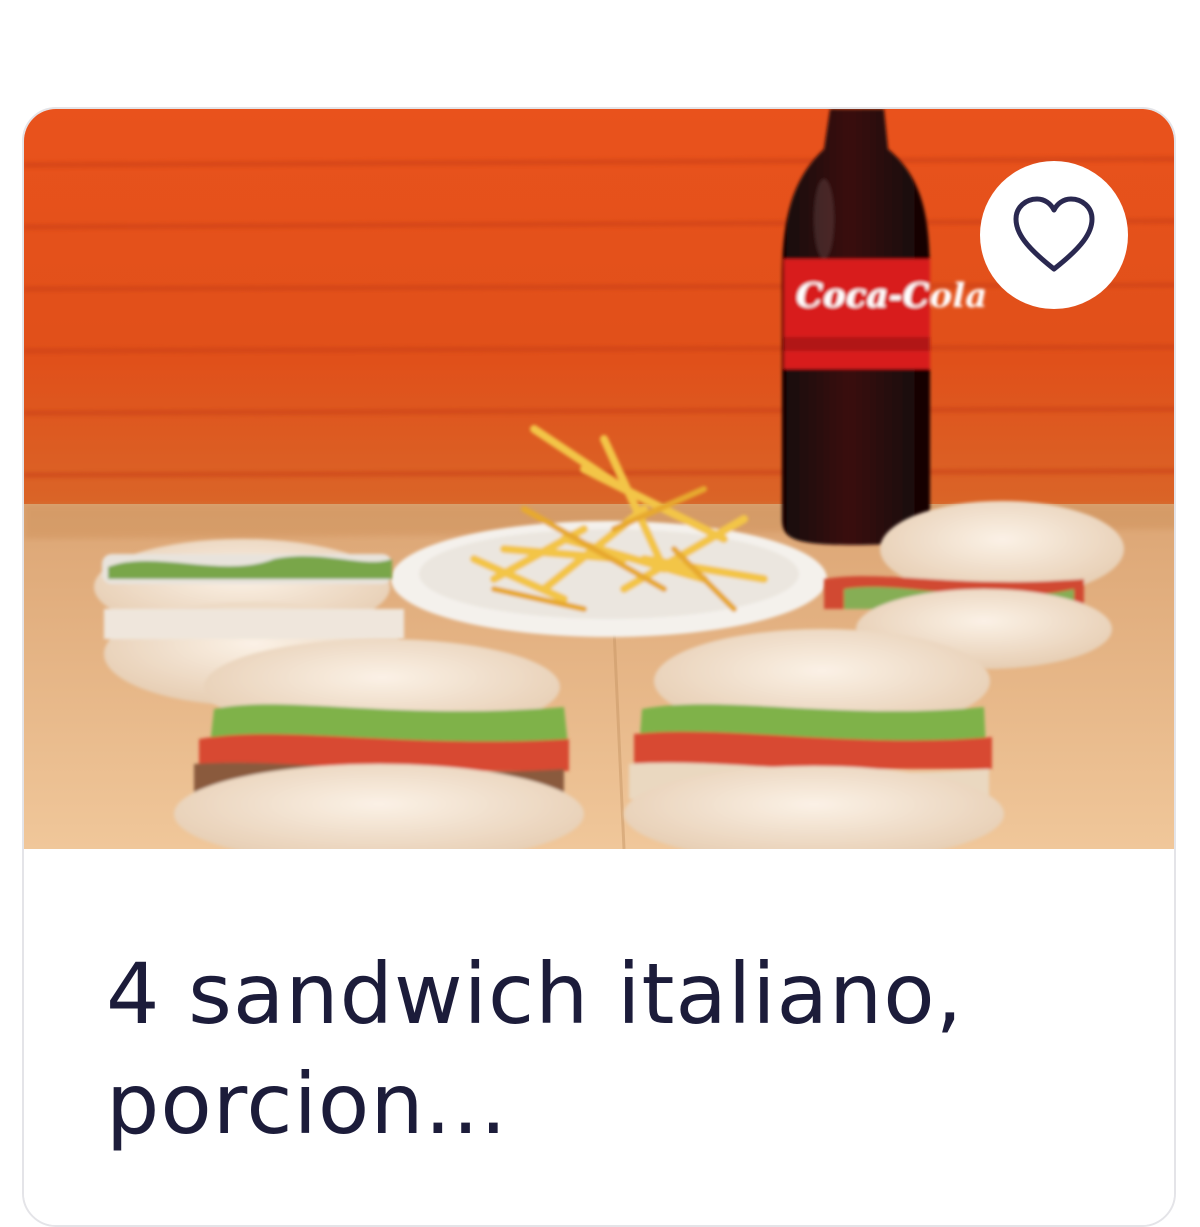 The width and height of the screenshot is (1200, 1227). I want to click on heart-icon, so click(1054, 234).